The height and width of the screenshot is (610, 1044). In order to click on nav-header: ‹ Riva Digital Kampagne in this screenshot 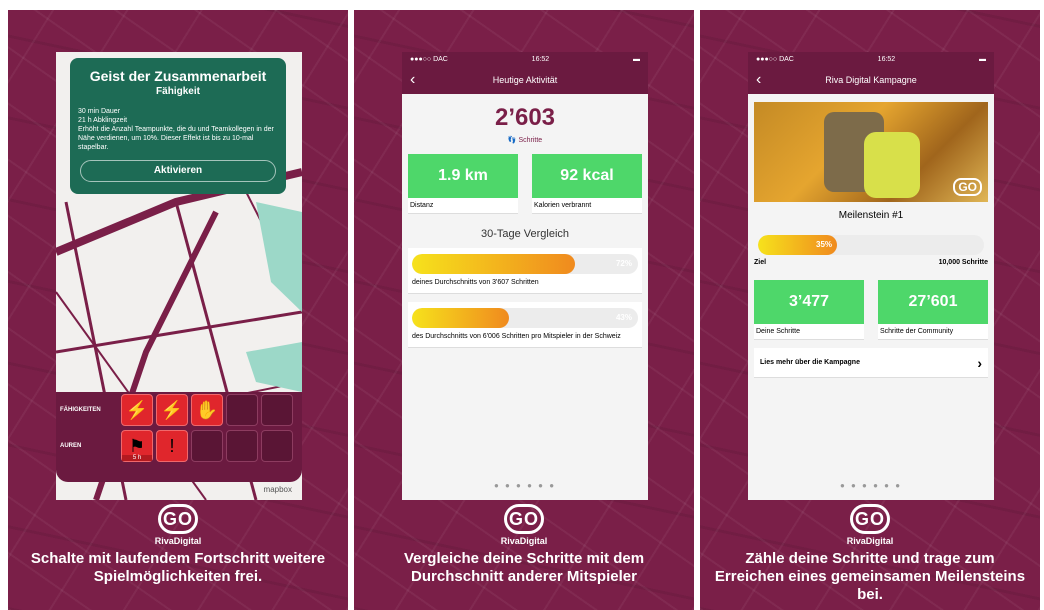, I will do `click(871, 80)`.